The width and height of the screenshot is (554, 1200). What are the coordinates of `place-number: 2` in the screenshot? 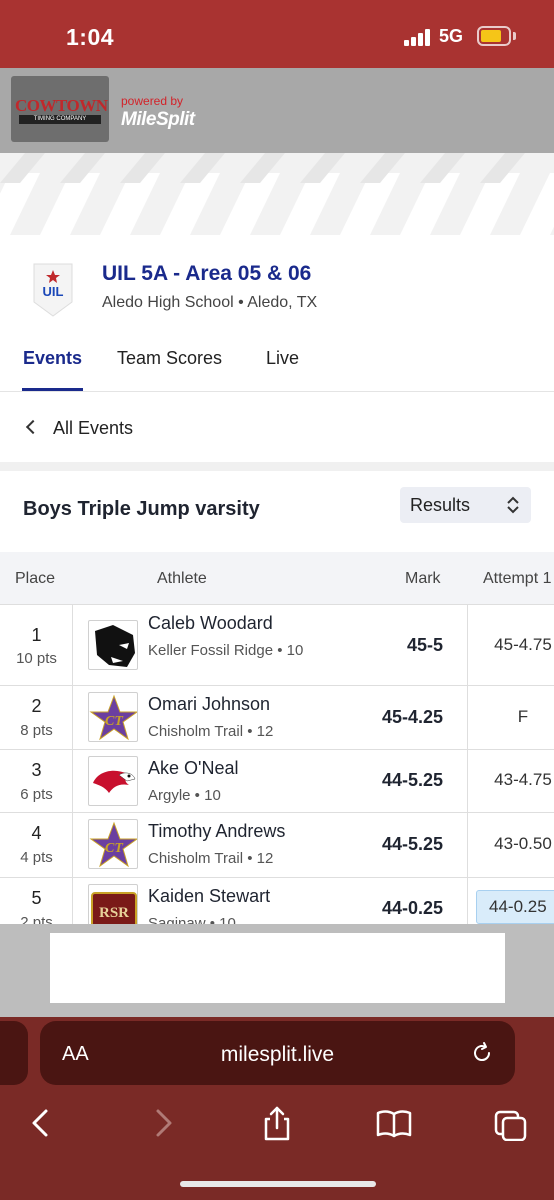 It's located at (36, 706).